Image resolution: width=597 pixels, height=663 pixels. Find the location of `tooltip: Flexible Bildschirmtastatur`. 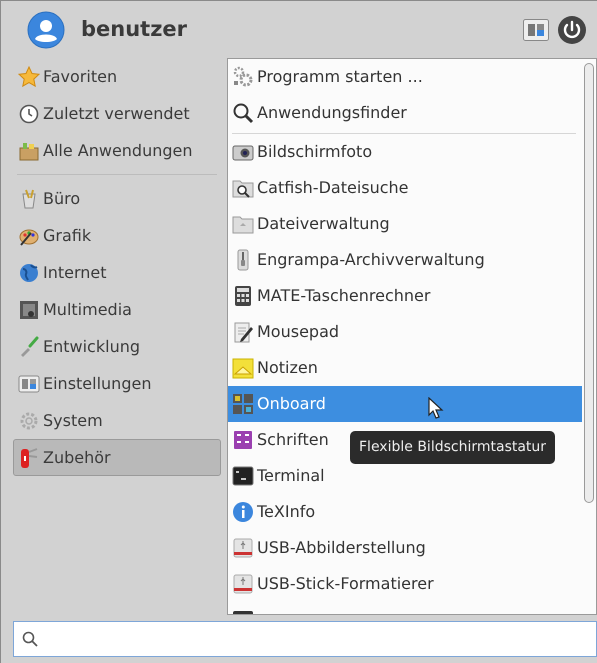

tooltip: Flexible Bildschirmtastatur is located at coordinates (453, 447).